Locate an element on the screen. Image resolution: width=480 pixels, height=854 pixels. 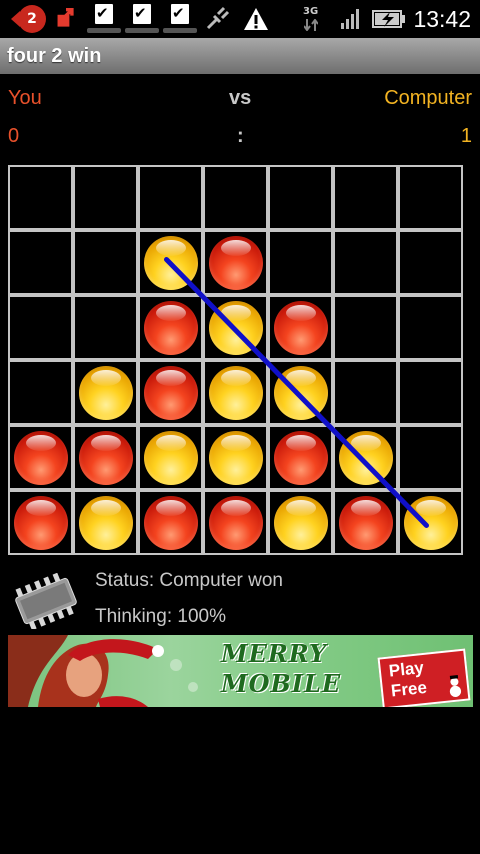
system-status-bar: 2 3G 13:42 is located at coordinates (240, 19).